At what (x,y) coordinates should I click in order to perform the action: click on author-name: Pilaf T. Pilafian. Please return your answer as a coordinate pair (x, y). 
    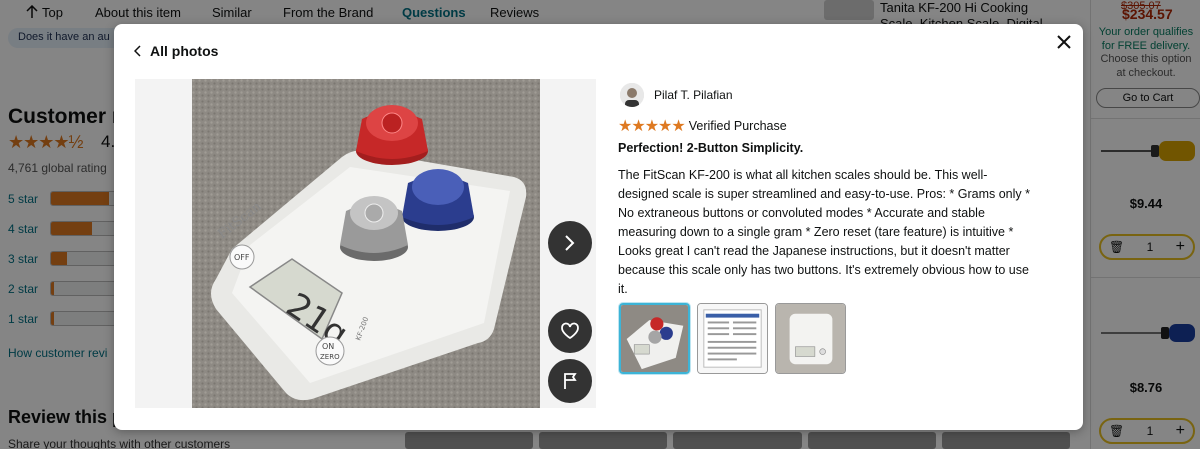
    Looking at the image, I should click on (693, 95).